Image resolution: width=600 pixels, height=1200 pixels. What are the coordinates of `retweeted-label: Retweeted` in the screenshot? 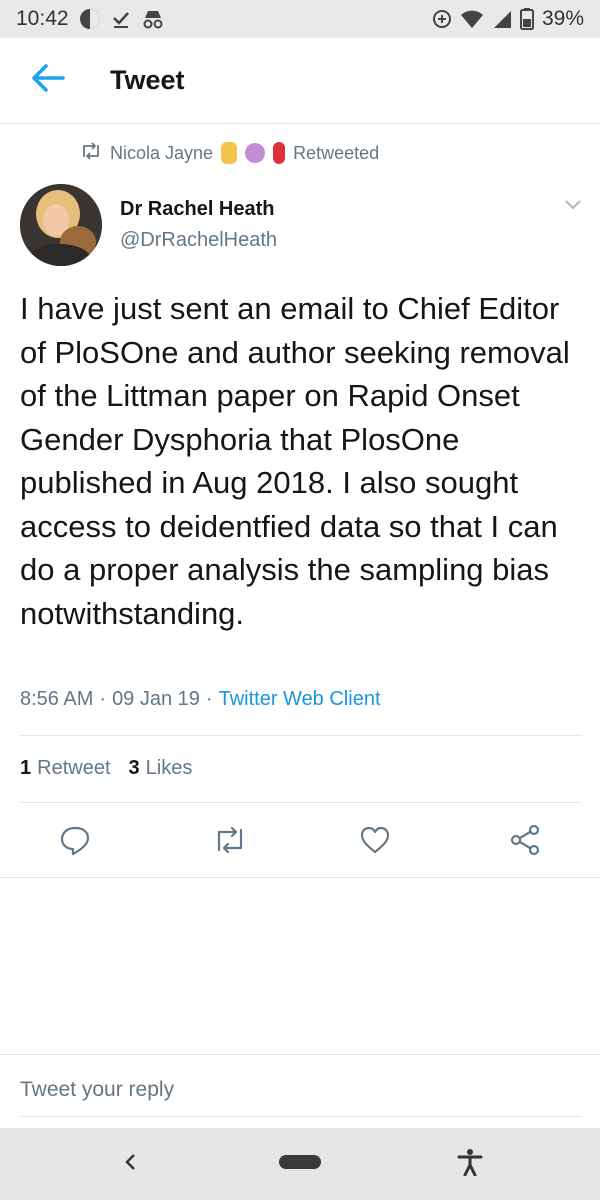 It's located at (336, 152).